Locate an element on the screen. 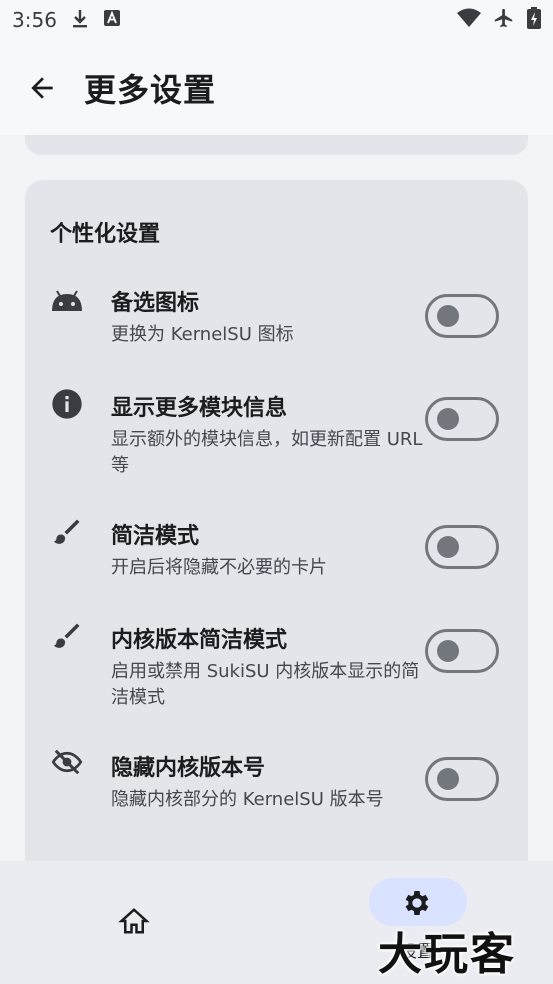  arrow-left-icon is located at coordinates (42, 87).